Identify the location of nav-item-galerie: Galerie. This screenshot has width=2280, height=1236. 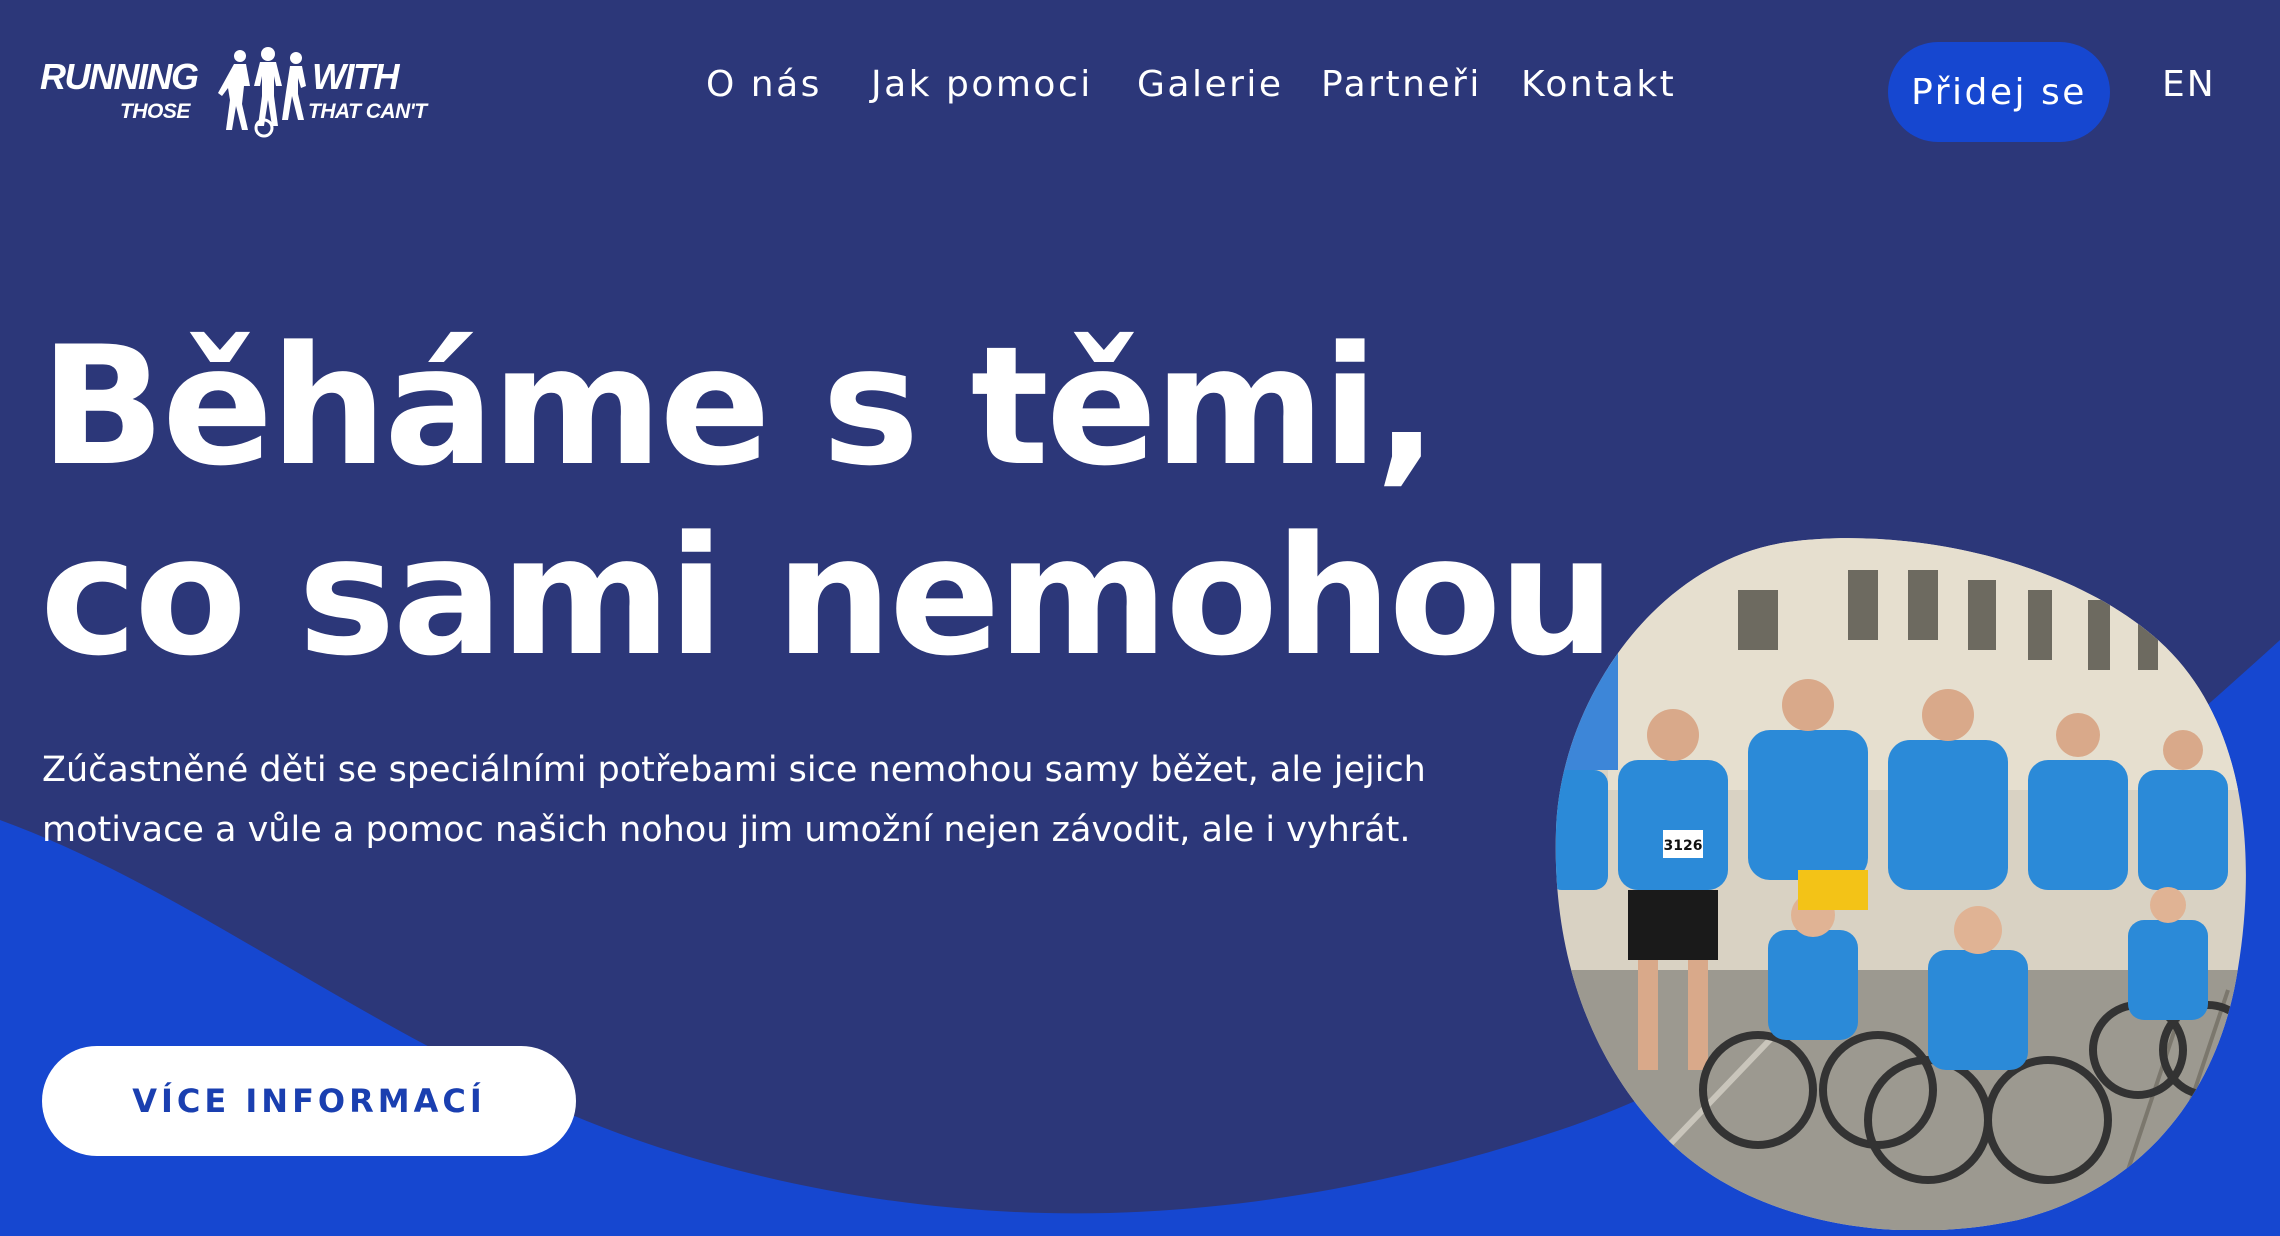
(1210, 84).